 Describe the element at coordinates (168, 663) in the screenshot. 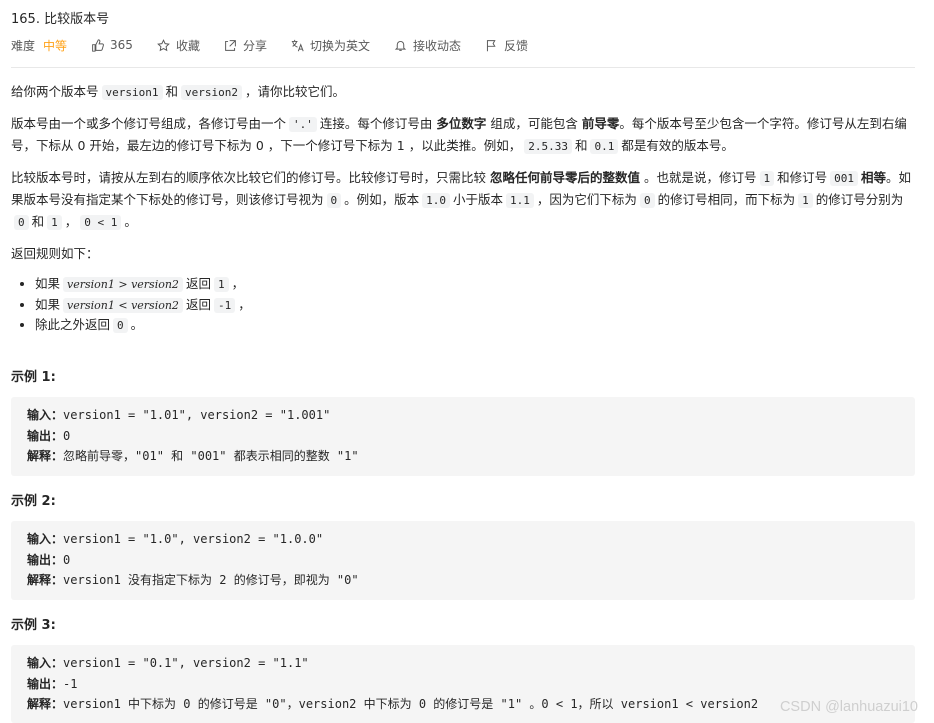

I see `example-input-line: 输入：version1 = "0.1", version2 = "1.1"` at that location.